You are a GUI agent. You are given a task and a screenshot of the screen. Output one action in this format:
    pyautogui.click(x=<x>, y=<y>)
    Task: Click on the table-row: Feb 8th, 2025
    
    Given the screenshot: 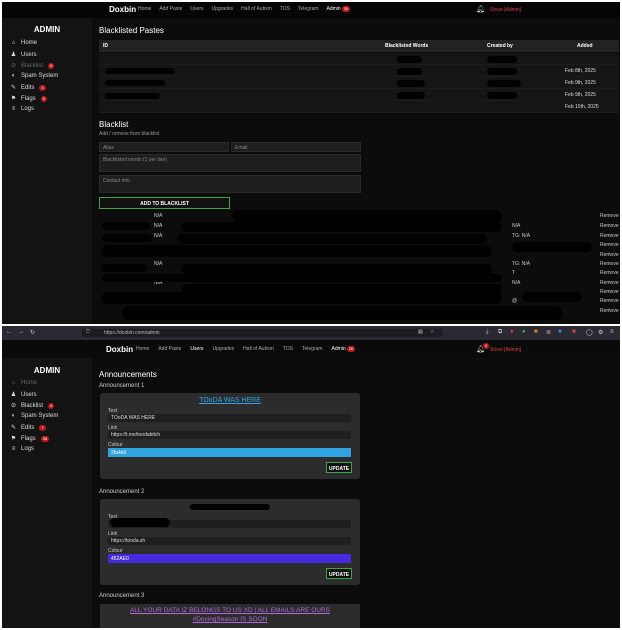 What is the action you would take?
    pyautogui.click(x=359, y=71)
    